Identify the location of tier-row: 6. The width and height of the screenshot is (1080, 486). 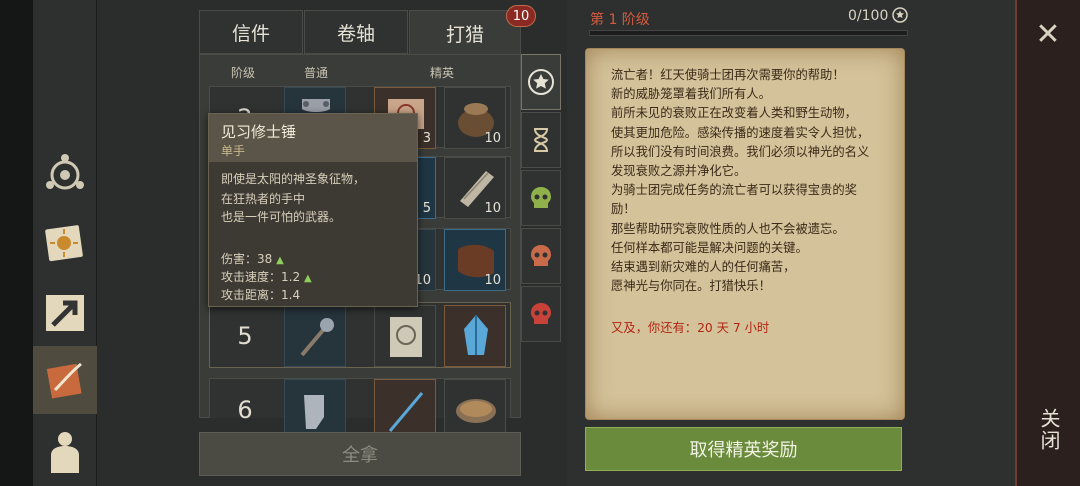
(360, 409).